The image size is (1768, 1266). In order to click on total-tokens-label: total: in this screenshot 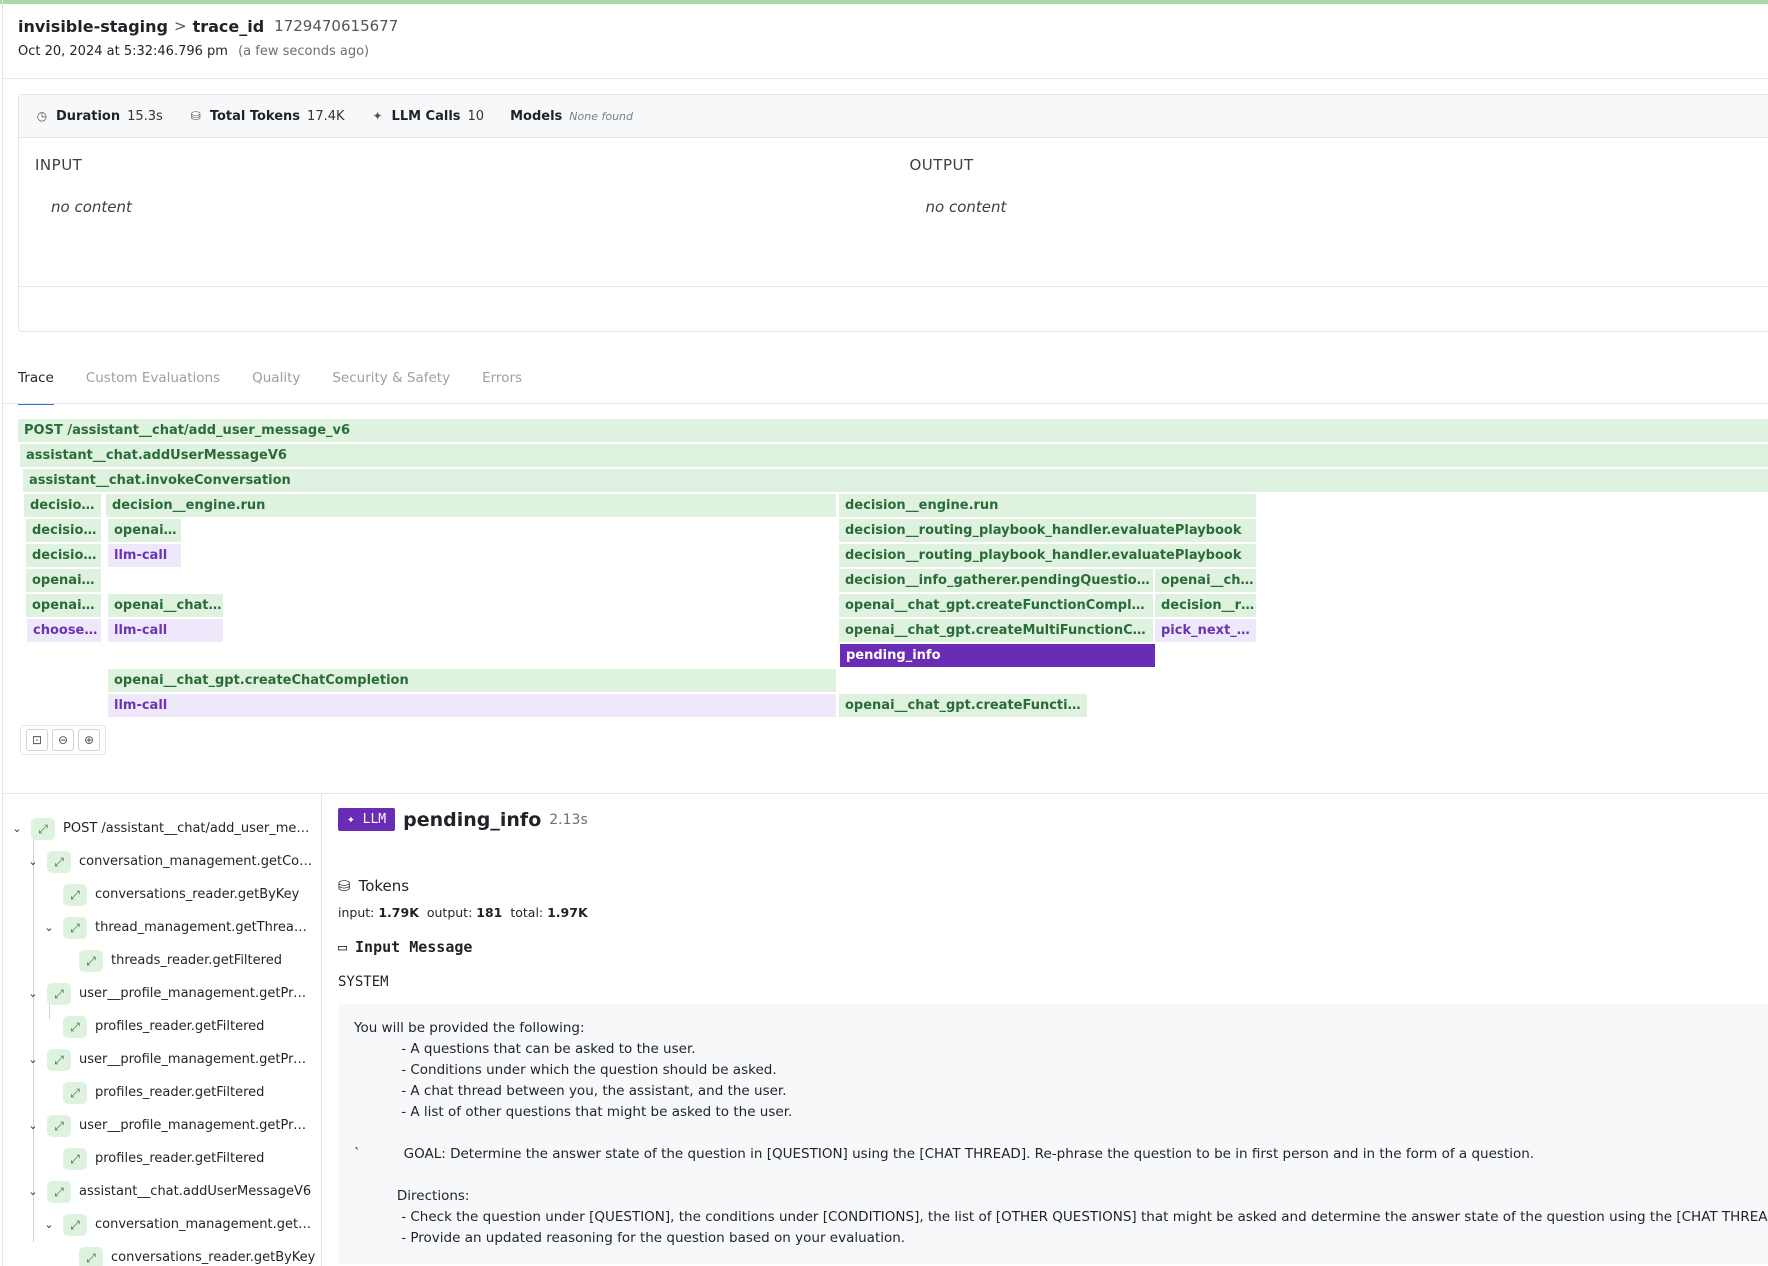, I will do `click(527, 912)`.